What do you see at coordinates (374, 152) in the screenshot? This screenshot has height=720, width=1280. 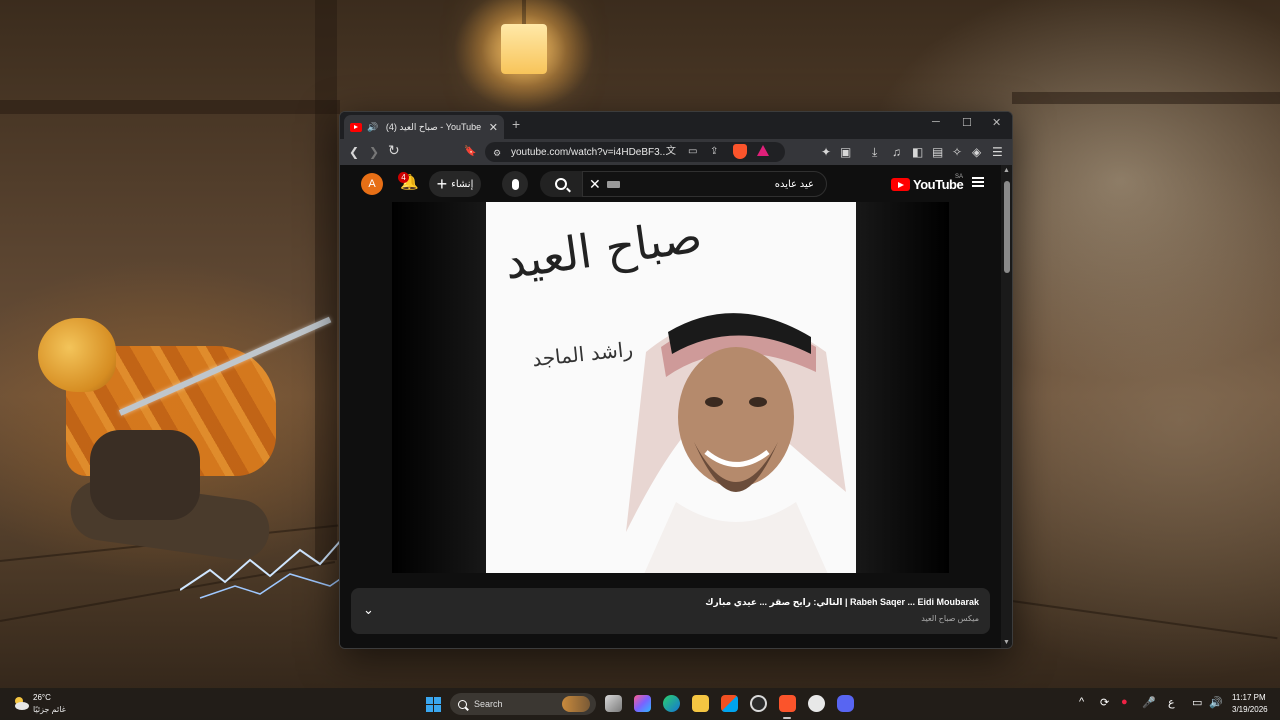 I see `forward-button: ❯` at bounding box center [374, 152].